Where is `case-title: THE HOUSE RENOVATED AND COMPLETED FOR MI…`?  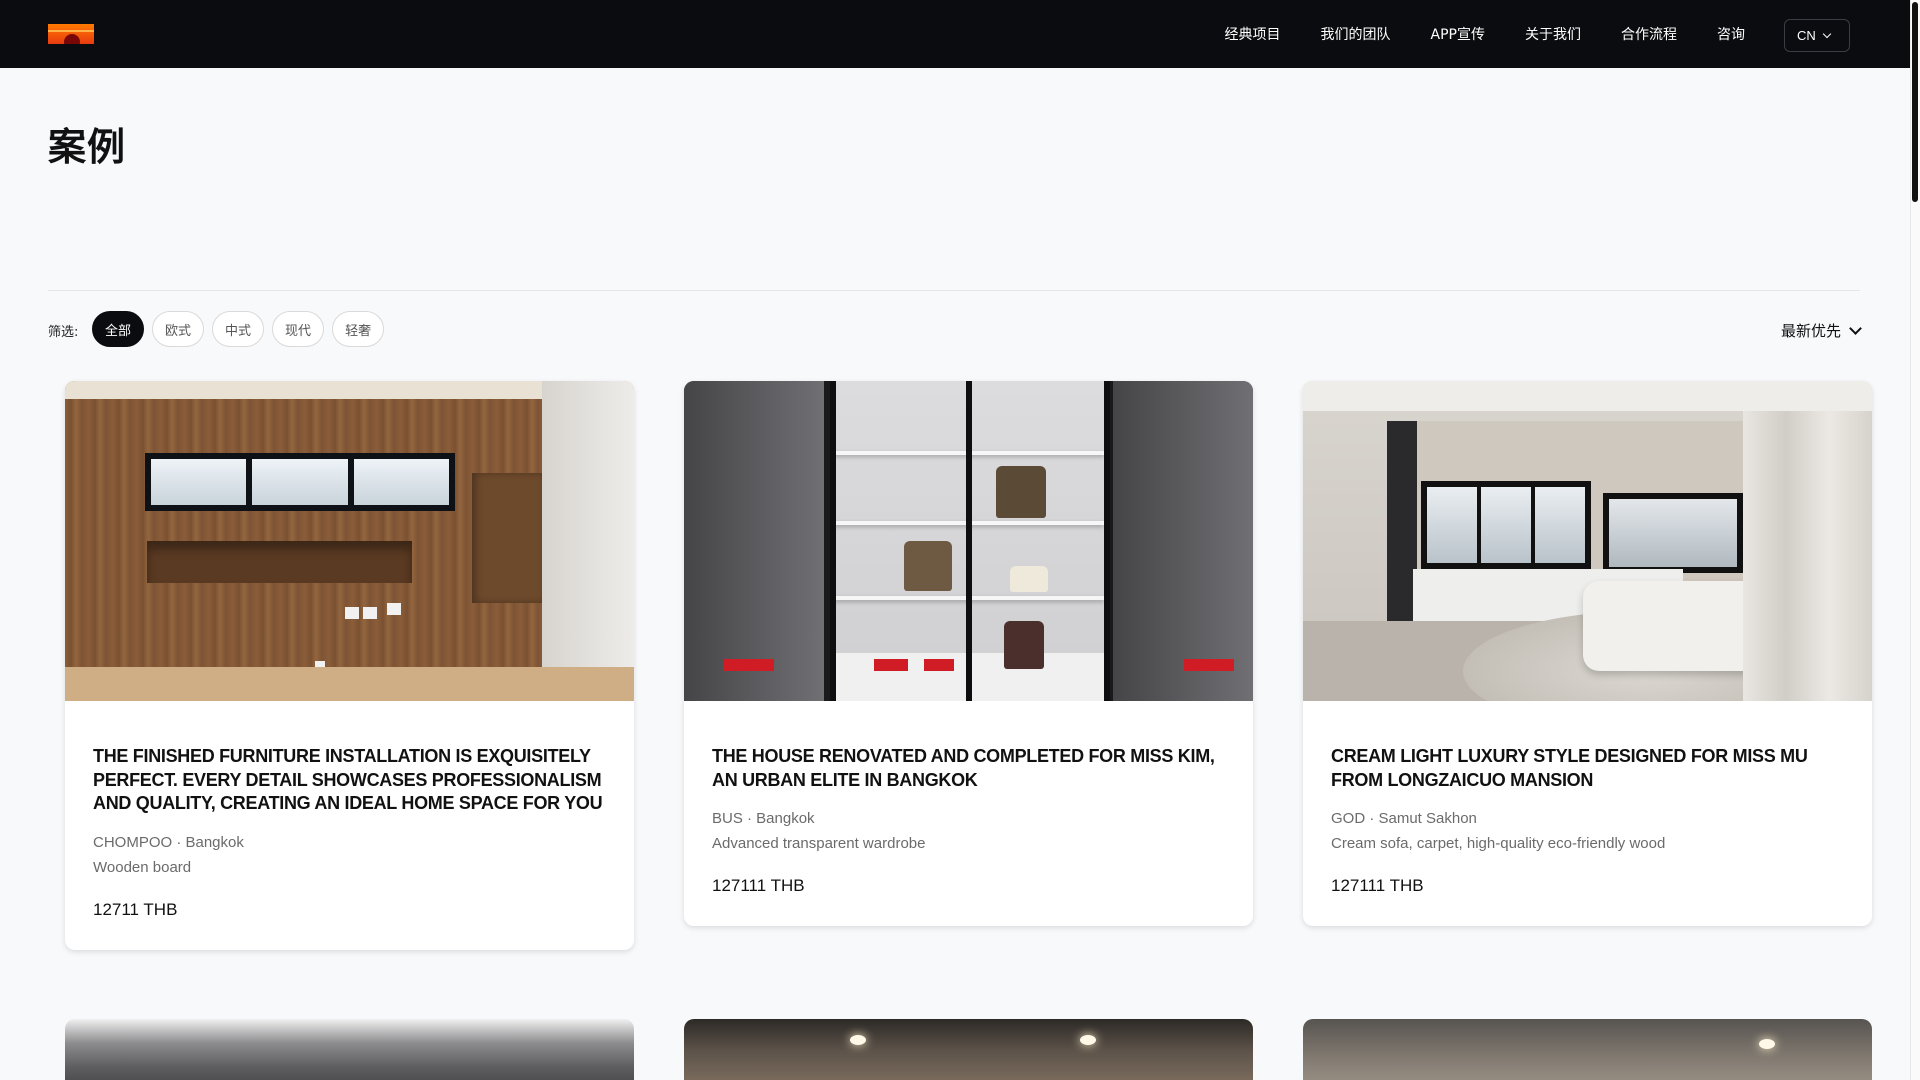 case-title: THE HOUSE RENOVATED AND COMPLETED FOR MI… is located at coordinates (963, 768).